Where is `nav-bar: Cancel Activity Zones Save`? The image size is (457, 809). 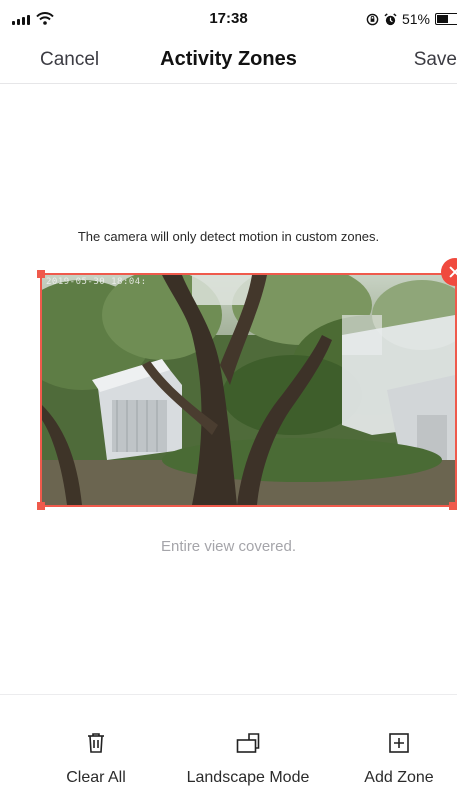 nav-bar: Cancel Activity Zones Save is located at coordinates (228, 60).